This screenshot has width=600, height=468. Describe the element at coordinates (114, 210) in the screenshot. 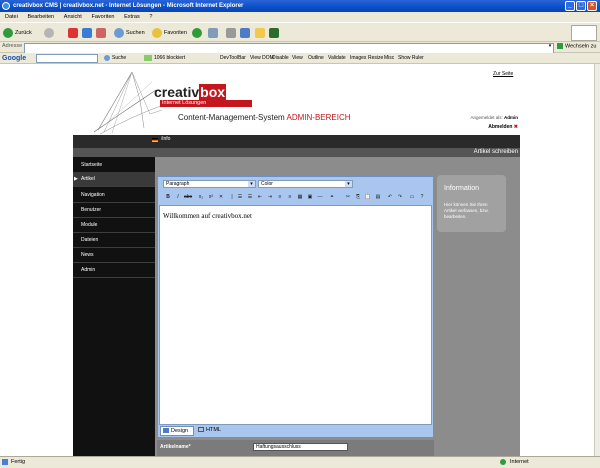

I see `sidebar-item-benutzer: Benutzer` at that location.